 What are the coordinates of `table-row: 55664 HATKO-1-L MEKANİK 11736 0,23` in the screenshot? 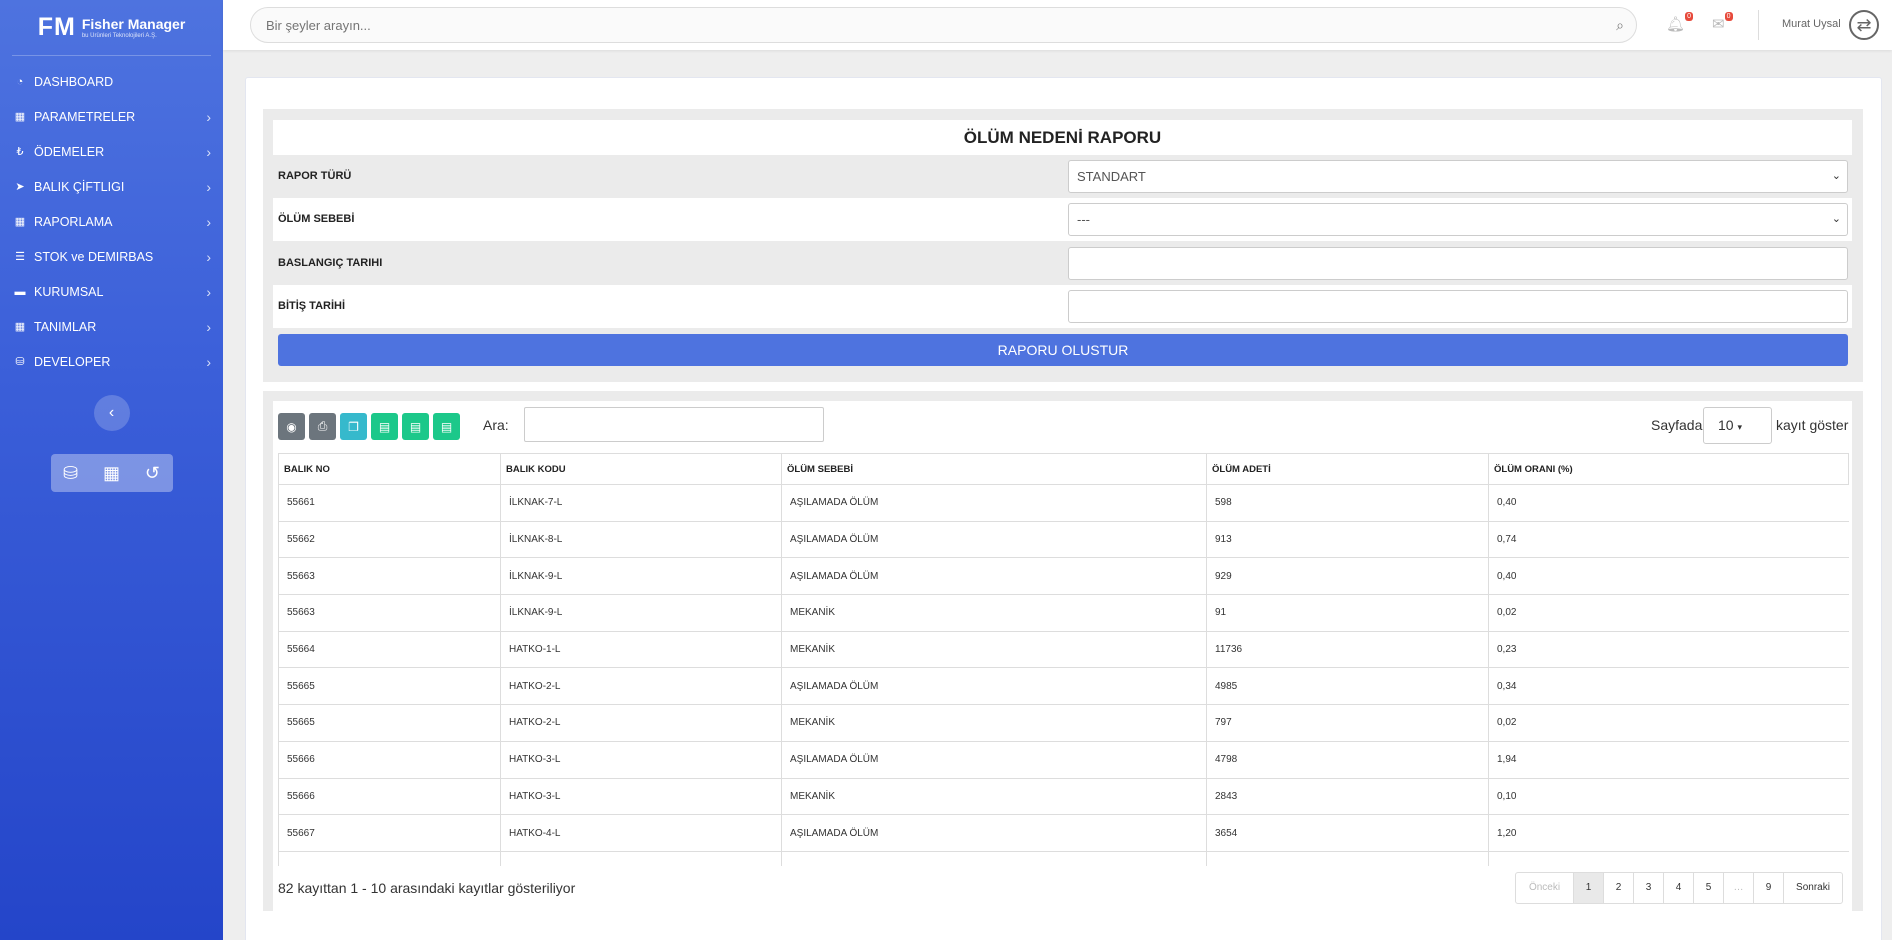 It's located at (1063, 649).